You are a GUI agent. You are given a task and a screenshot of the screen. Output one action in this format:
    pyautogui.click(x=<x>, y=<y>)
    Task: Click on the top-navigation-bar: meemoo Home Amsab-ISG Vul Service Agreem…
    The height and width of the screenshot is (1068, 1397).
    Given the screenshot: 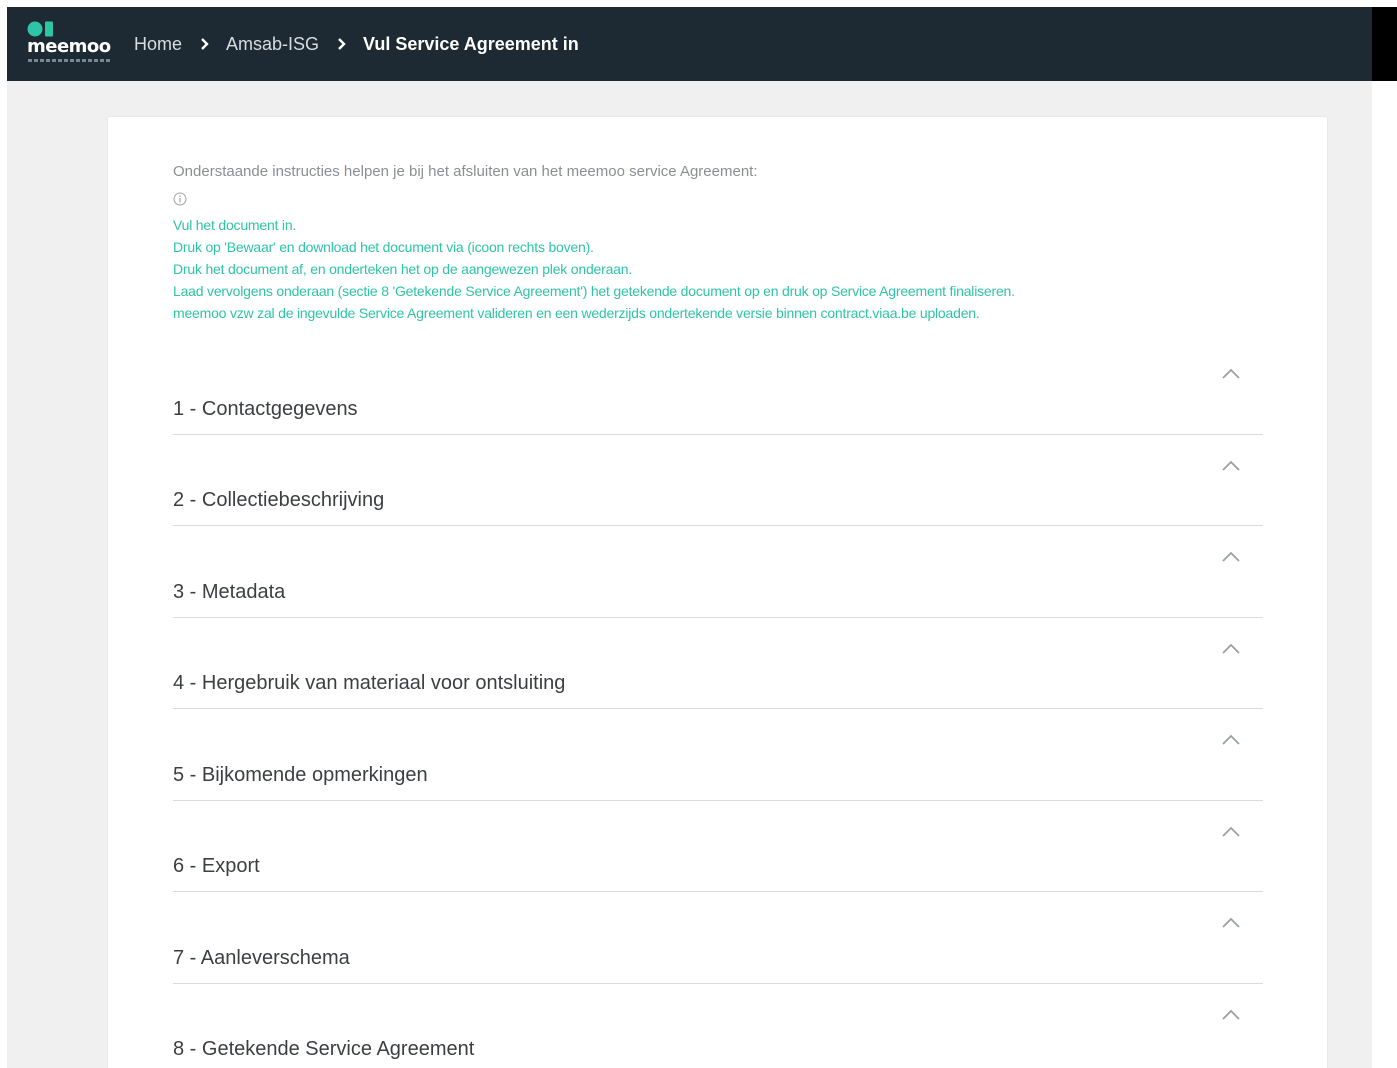 What is the action you would take?
    pyautogui.click(x=689, y=44)
    